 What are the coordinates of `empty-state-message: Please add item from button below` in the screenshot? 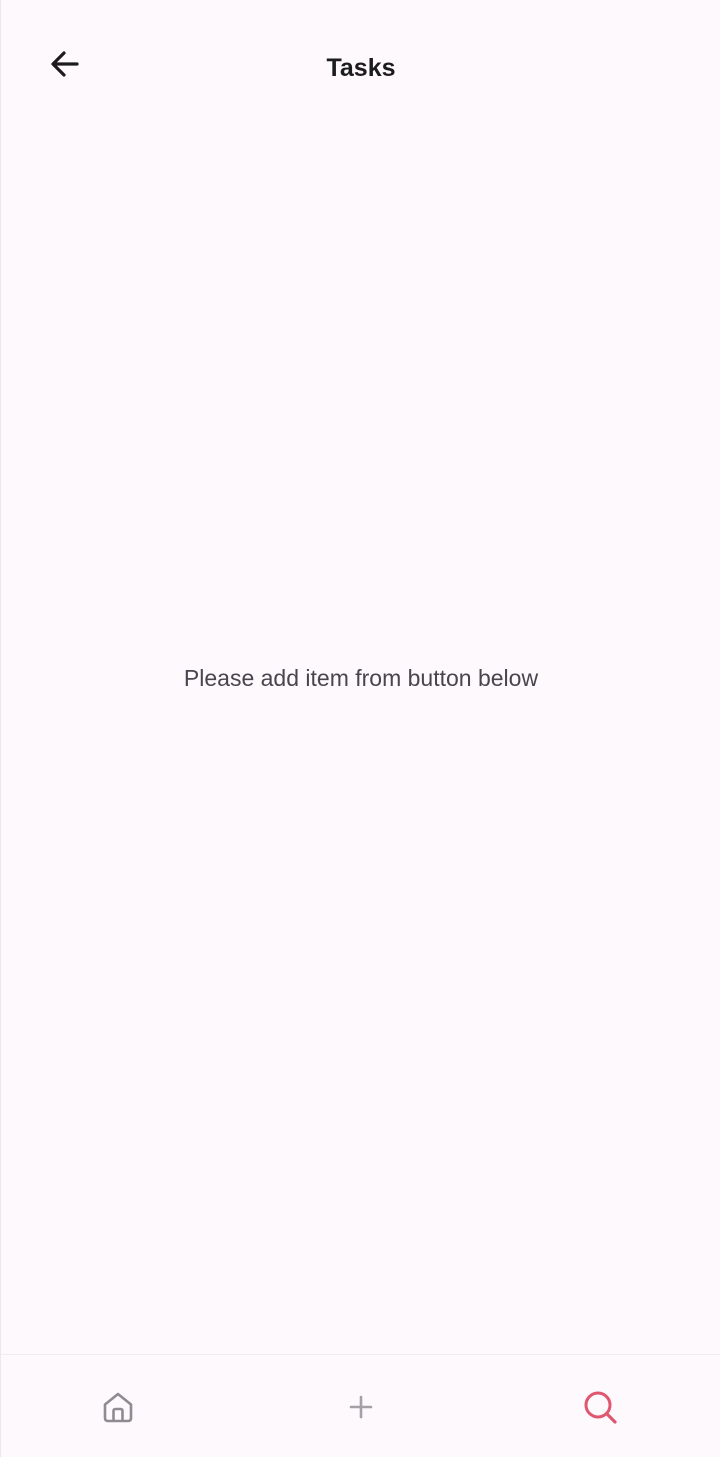 It's located at (361, 678).